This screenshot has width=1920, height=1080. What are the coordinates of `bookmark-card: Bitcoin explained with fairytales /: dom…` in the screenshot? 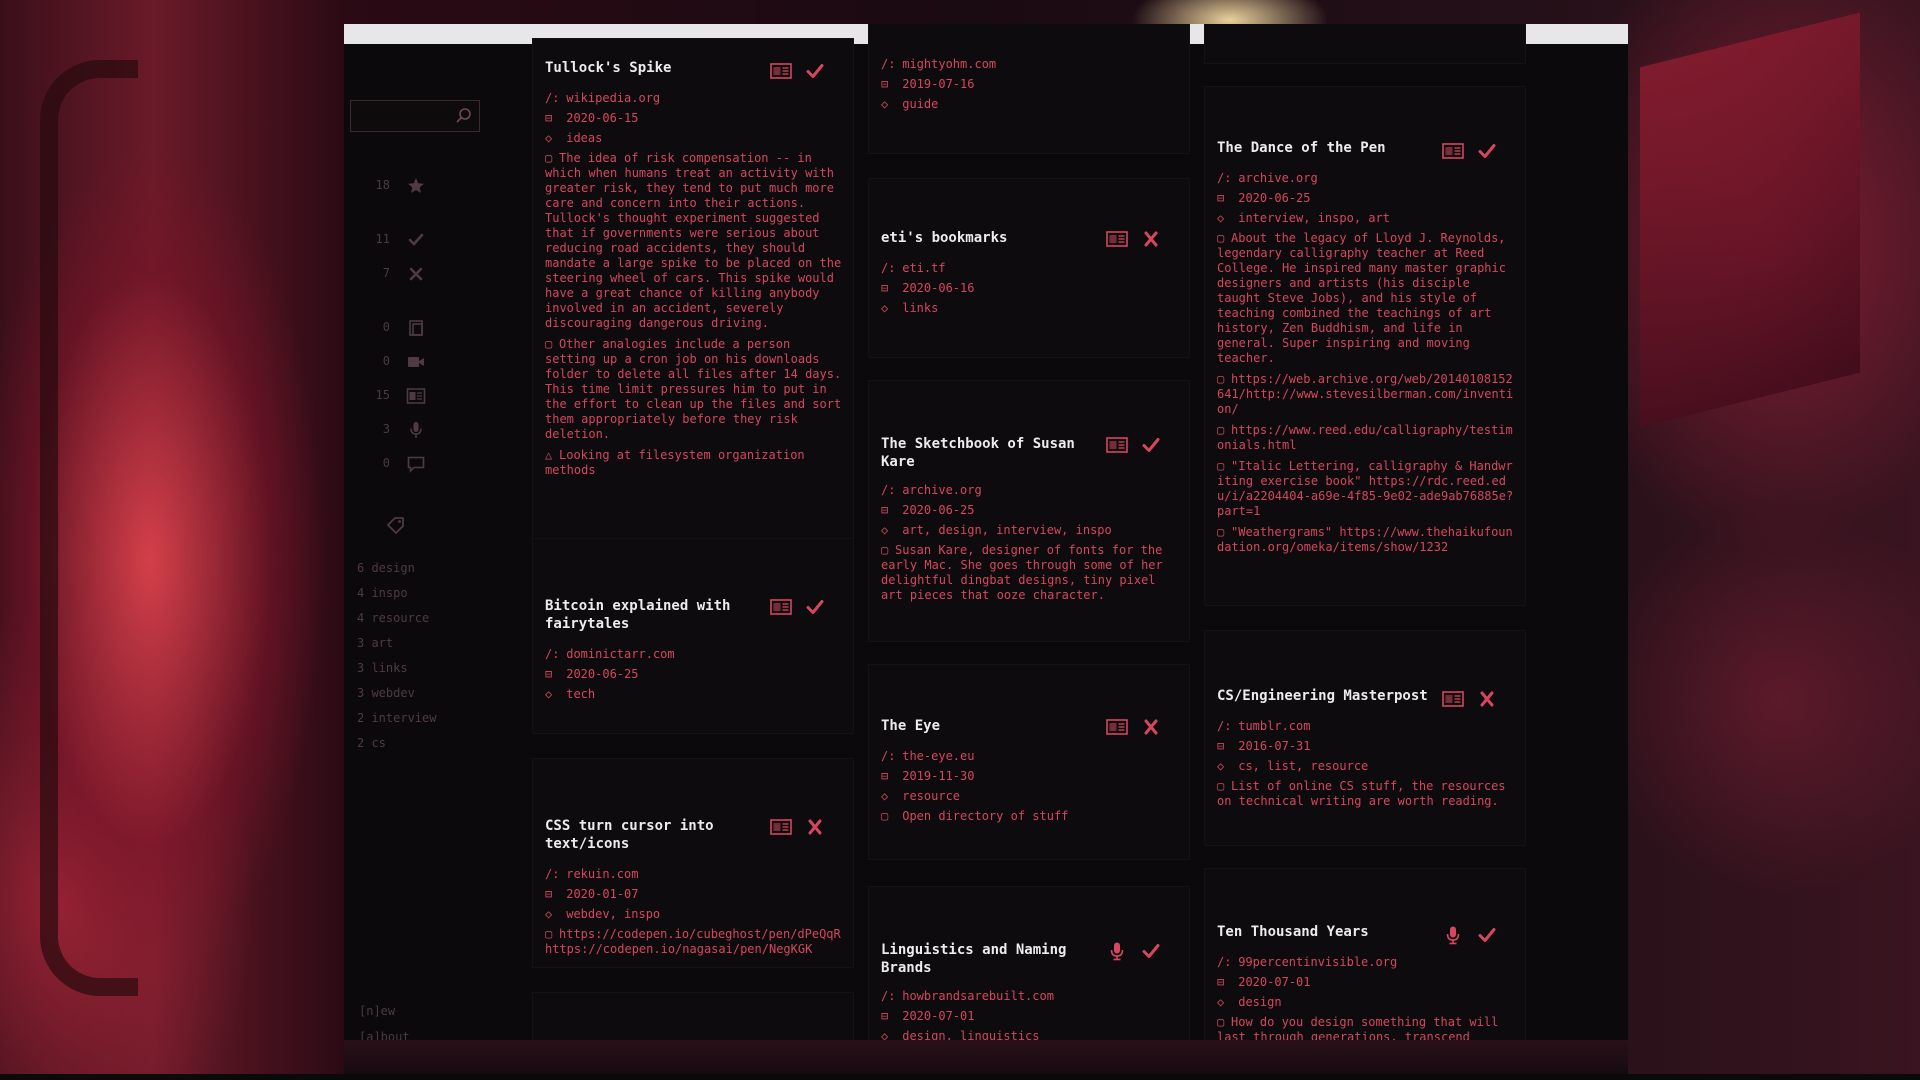 It's located at (693, 636).